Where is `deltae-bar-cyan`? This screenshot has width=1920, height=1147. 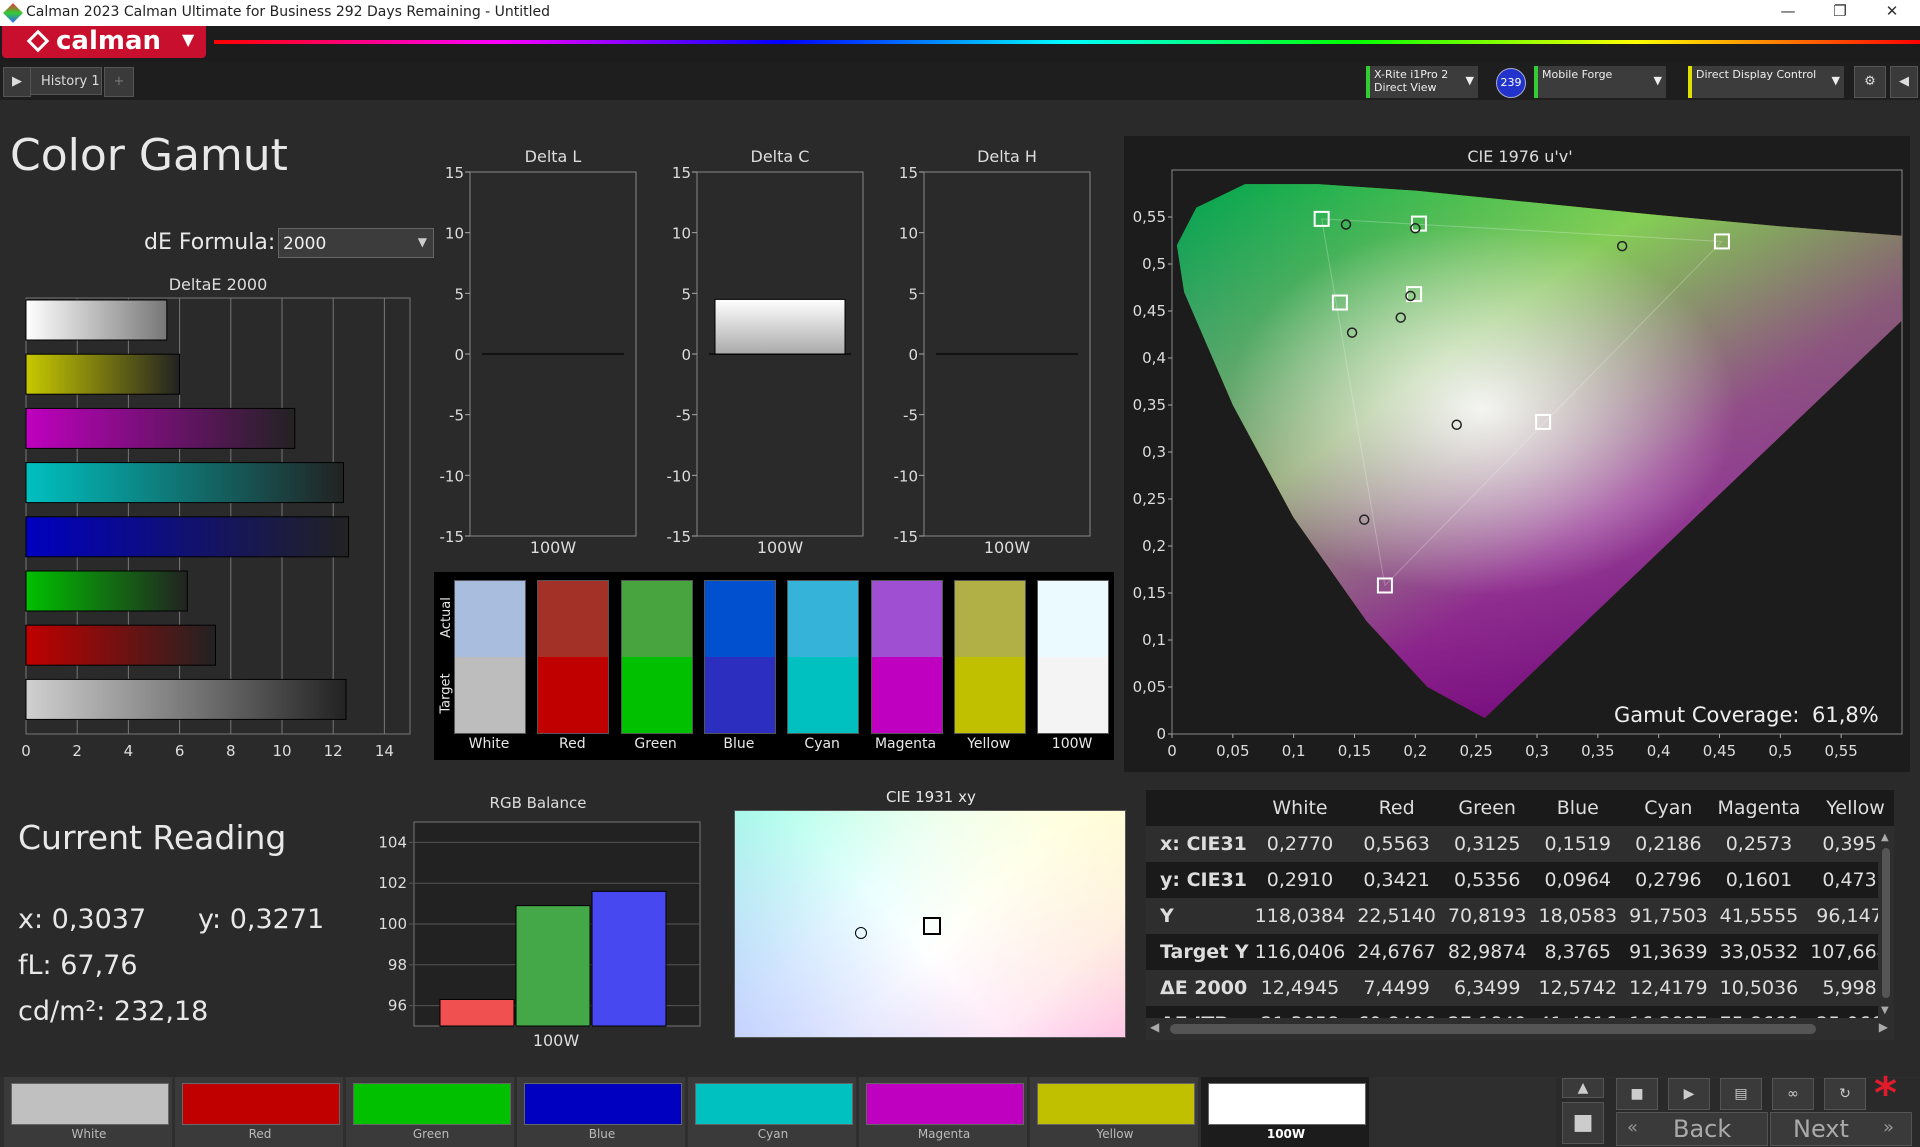
deltae-bar-cyan is located at coordinates (184, 483).